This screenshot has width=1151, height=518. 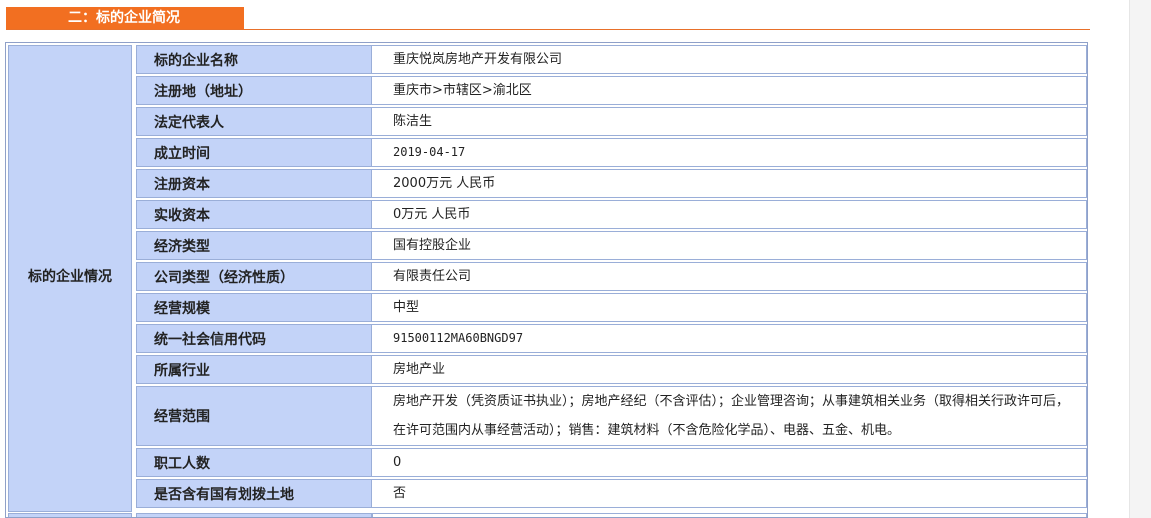 I want to click on field-value: 国有控股企业, so click(x=729, y=245).